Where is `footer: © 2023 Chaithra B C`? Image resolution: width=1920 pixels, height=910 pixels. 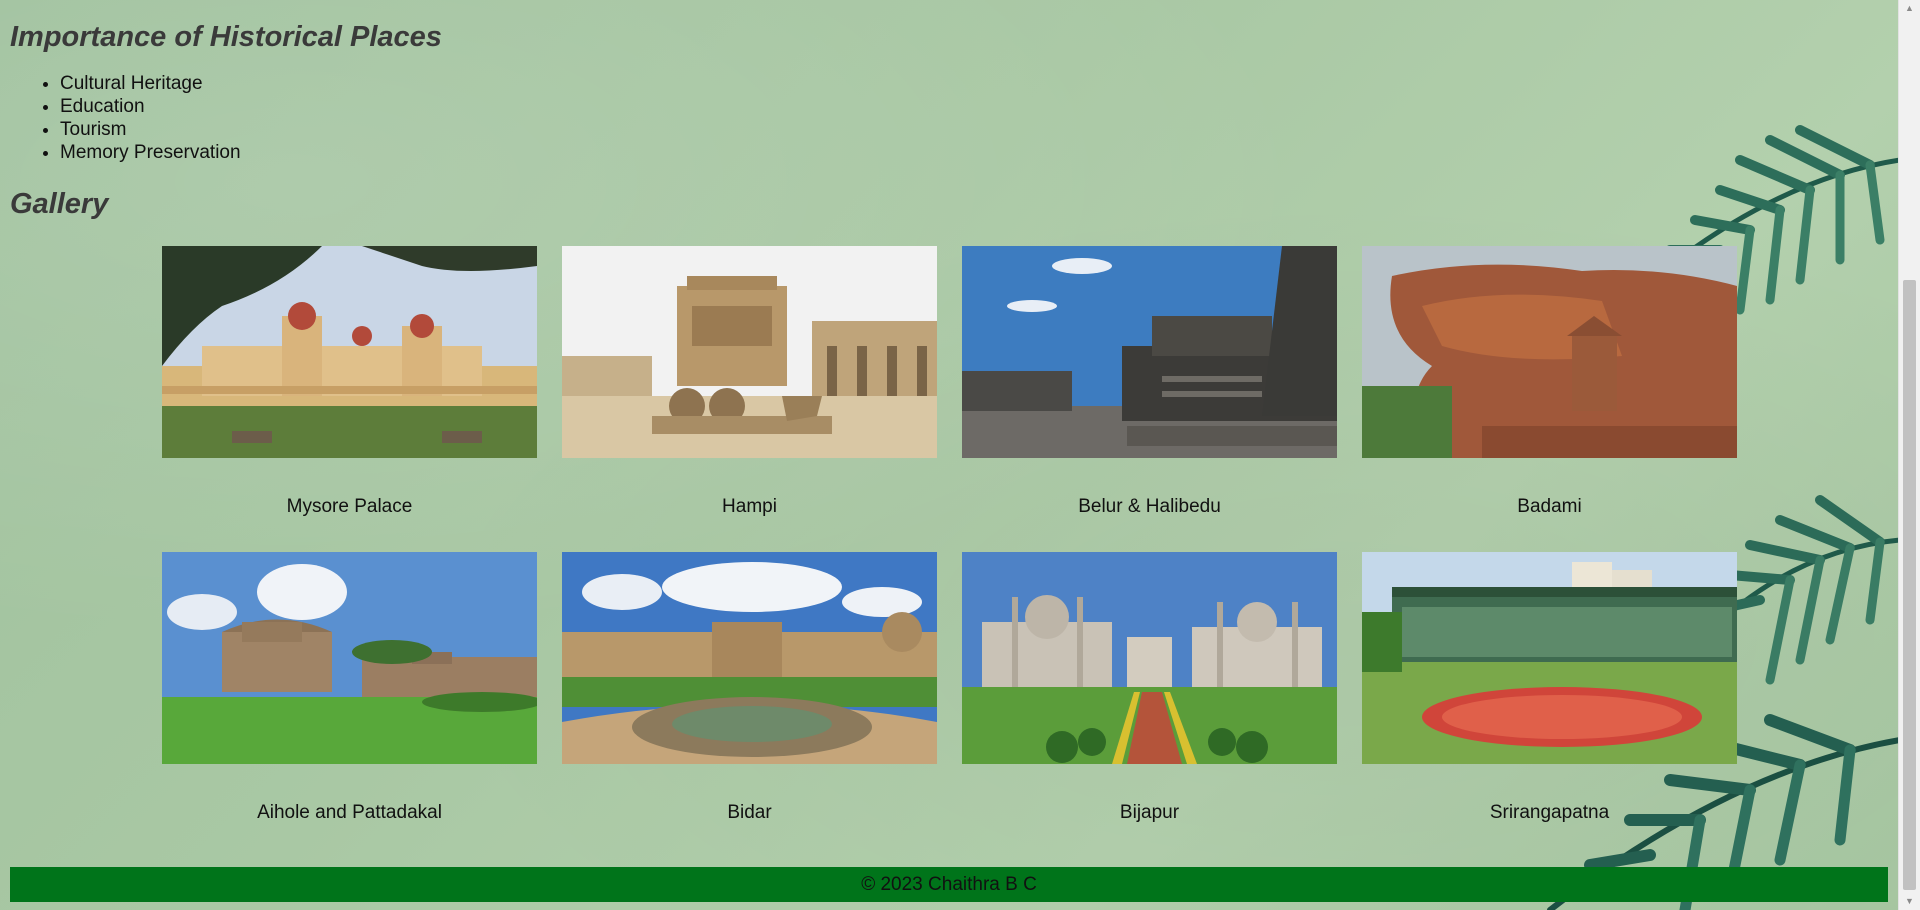
footer: © 2023 Chaithra B C is located at coordinates (949, 884).